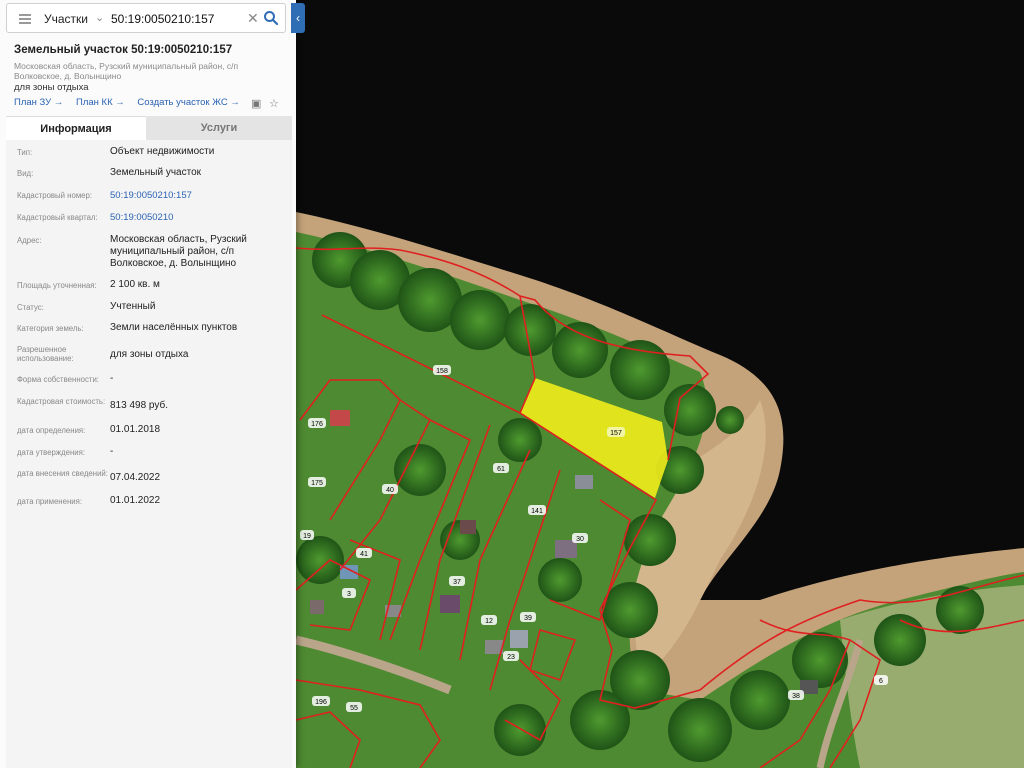 Image resolution: width=1024 pixels, height=768 pixels. Describe the element at coordinates (133, 306) in the screenshot. I see `property-value: Учтенный` at that location.